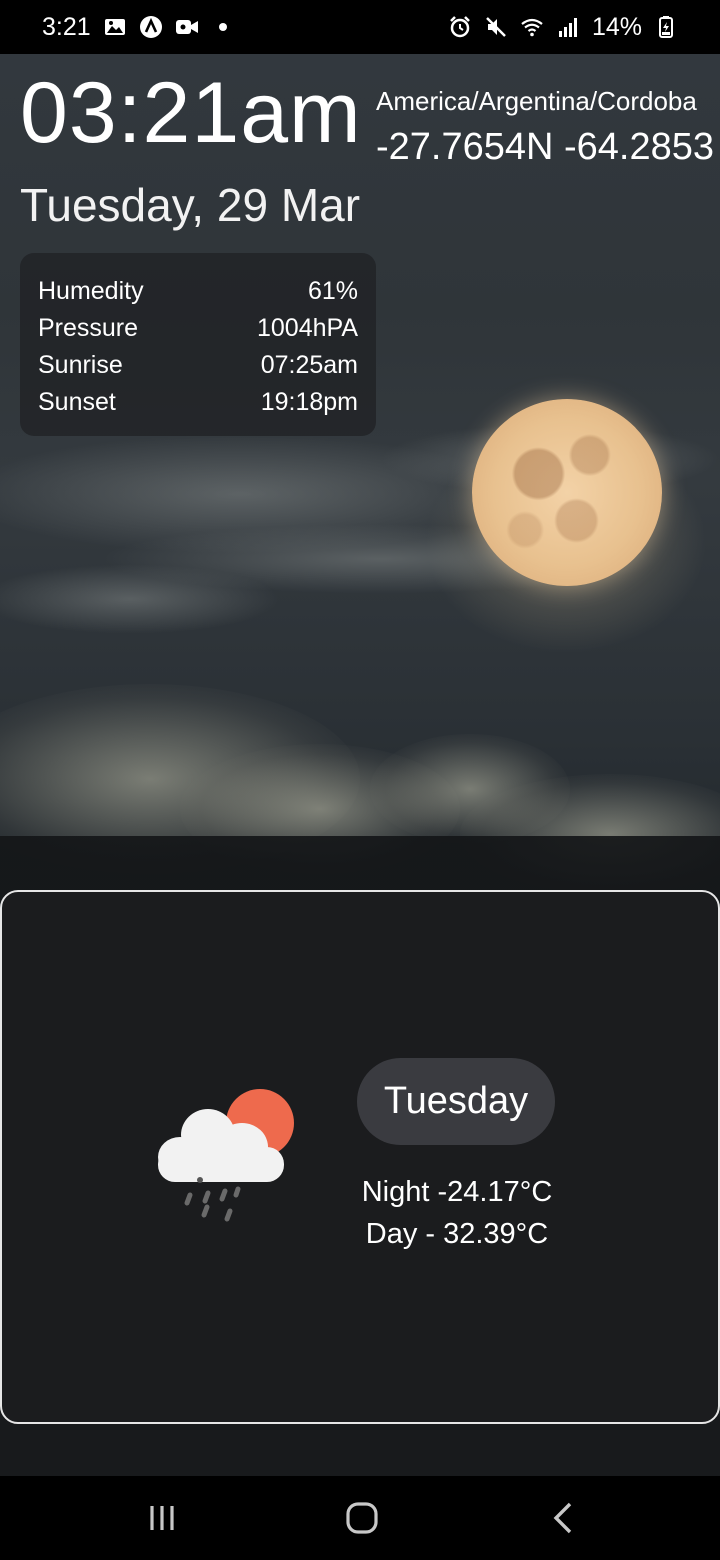  I want to click on status-time: 3:21, so click(66, 26).